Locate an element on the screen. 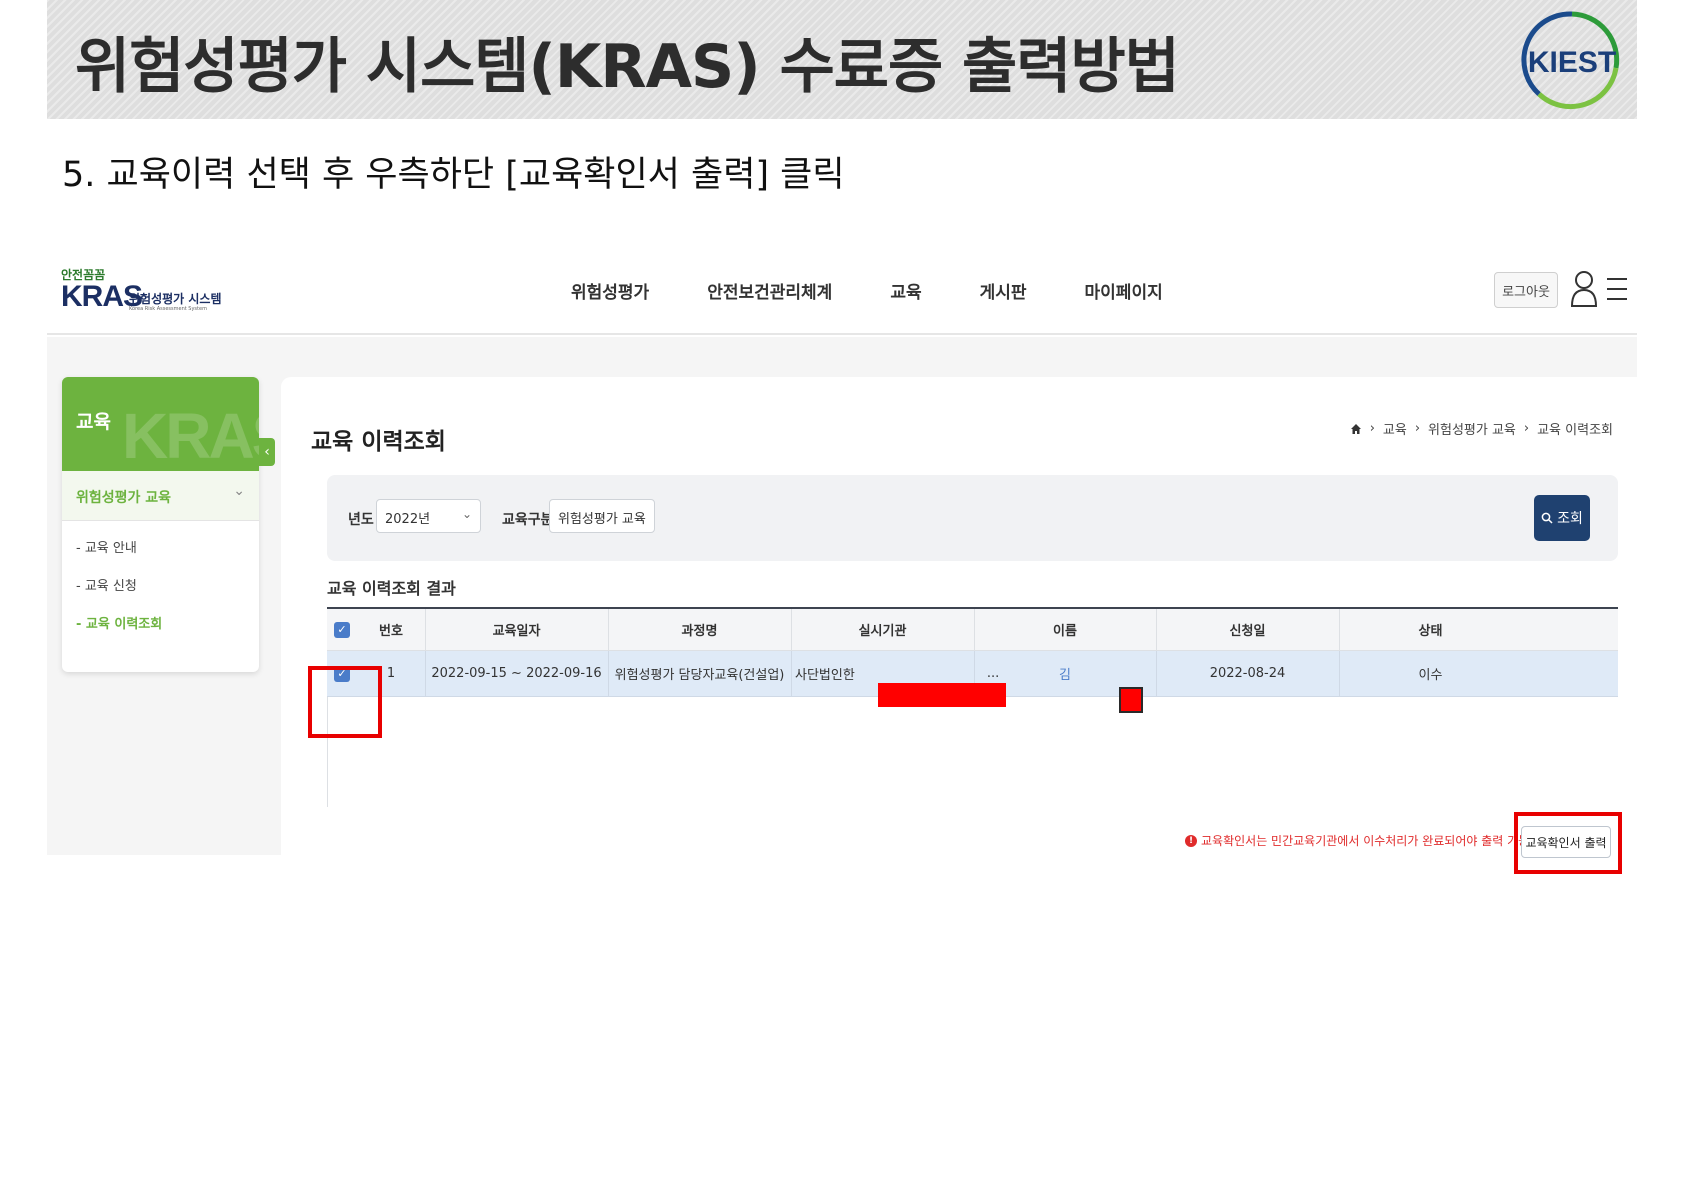  nav-education: 교육 is located at coordinates (905, 290).